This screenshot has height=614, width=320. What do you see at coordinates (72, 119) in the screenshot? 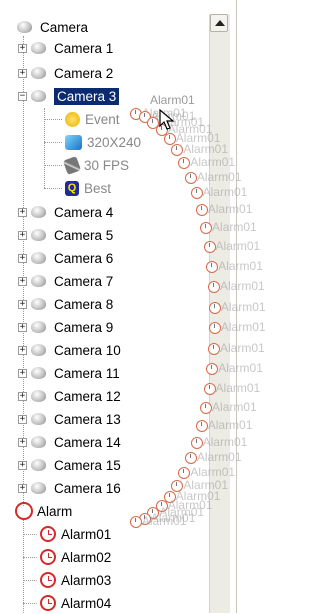
I see `event-icon` at bounding box center [72, 119].